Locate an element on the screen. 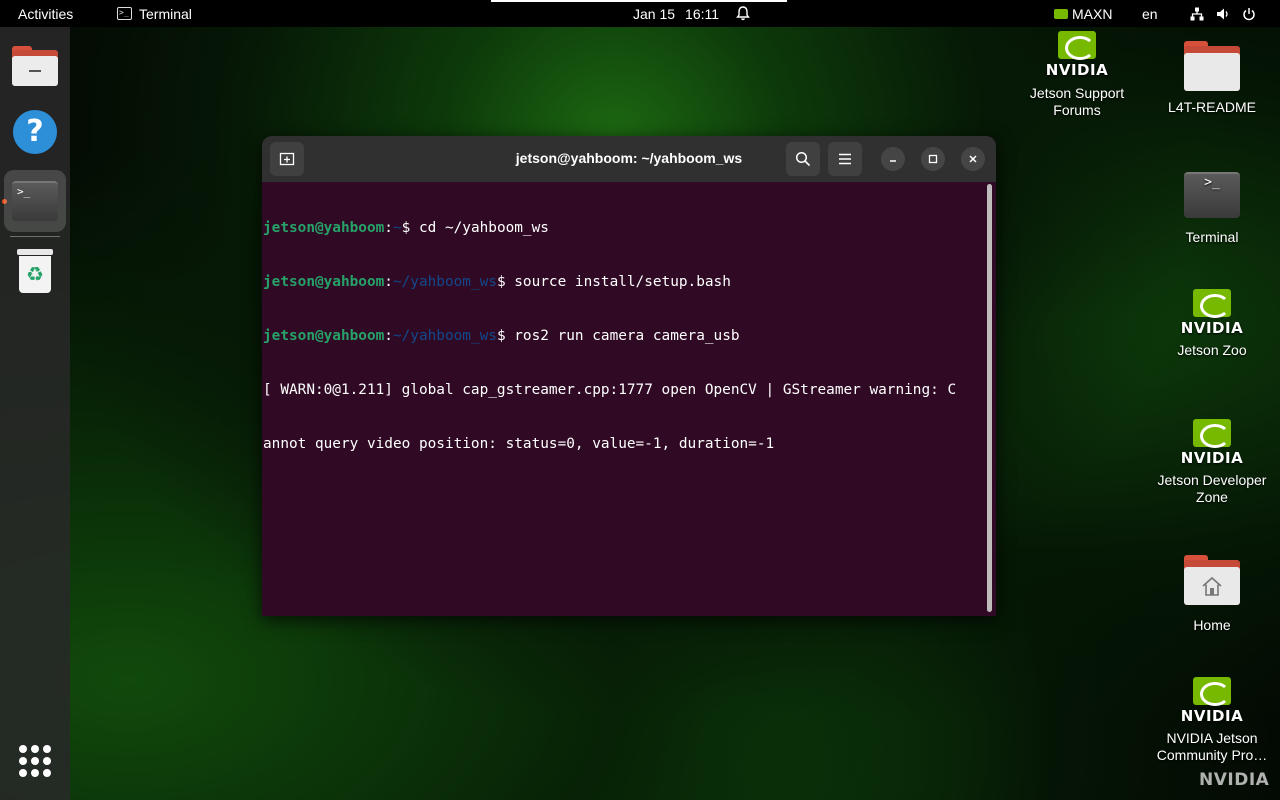  help-icon: ? is located at coordinates (35, 132).